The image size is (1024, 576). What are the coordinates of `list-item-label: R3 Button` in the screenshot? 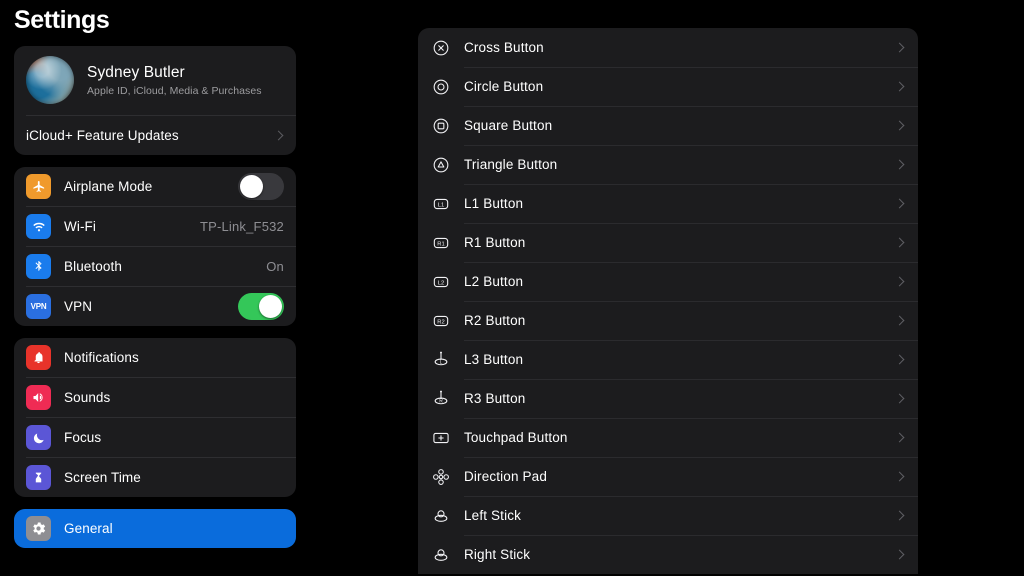 It's located at (495, 398).